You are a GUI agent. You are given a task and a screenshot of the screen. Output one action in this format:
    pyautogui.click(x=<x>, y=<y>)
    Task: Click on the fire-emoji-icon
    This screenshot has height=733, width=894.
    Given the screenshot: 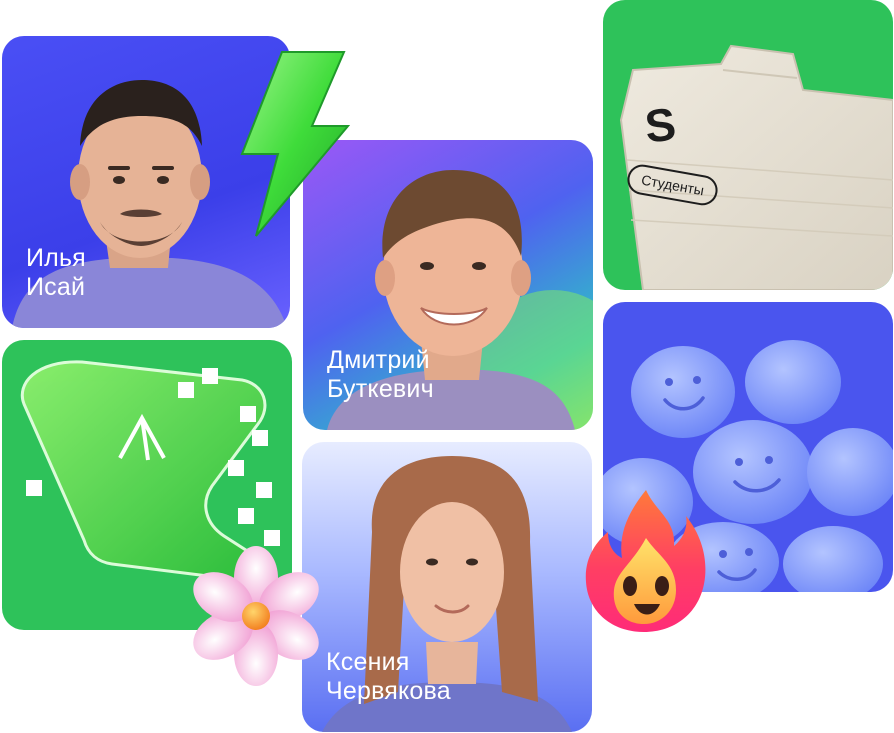 What is the action you would take?
    pyautogui.click(x=645, y=561)
    